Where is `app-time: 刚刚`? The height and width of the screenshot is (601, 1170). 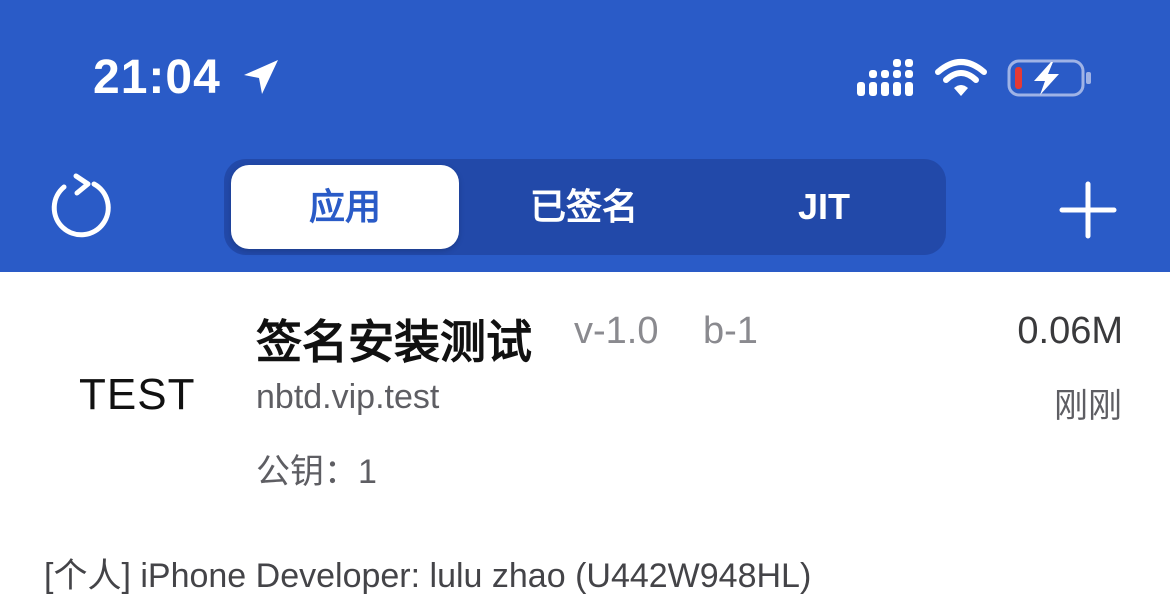 app-time: 刚刚 is located at coordinates (1088, 406).